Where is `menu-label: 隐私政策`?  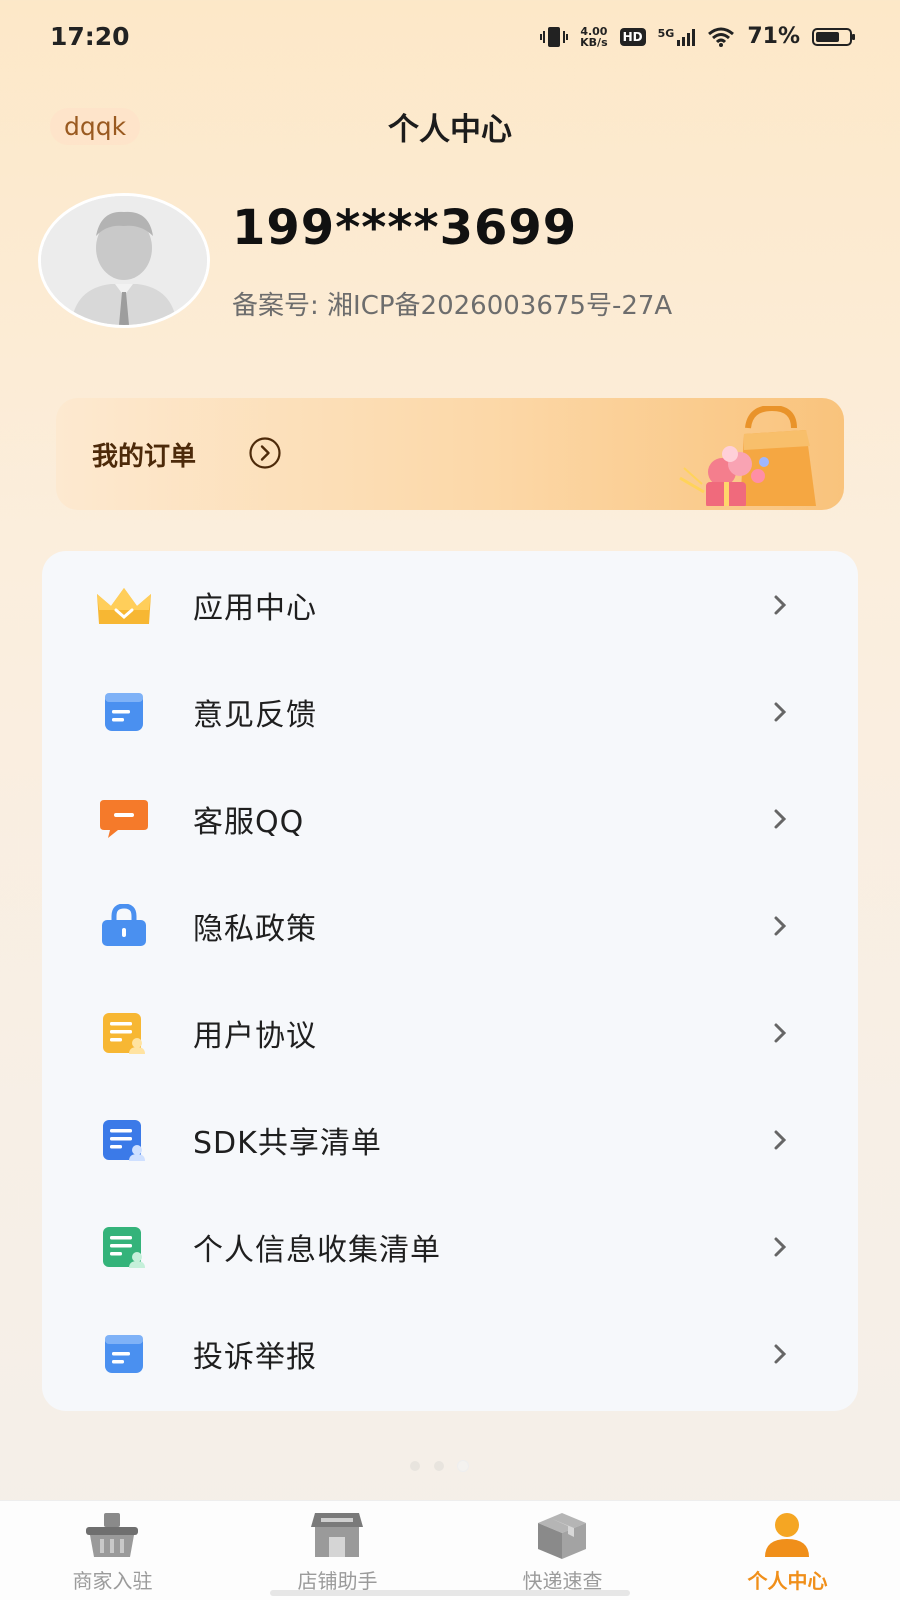 menu-label: 隐私政策 is located at coordinates (255, 929).